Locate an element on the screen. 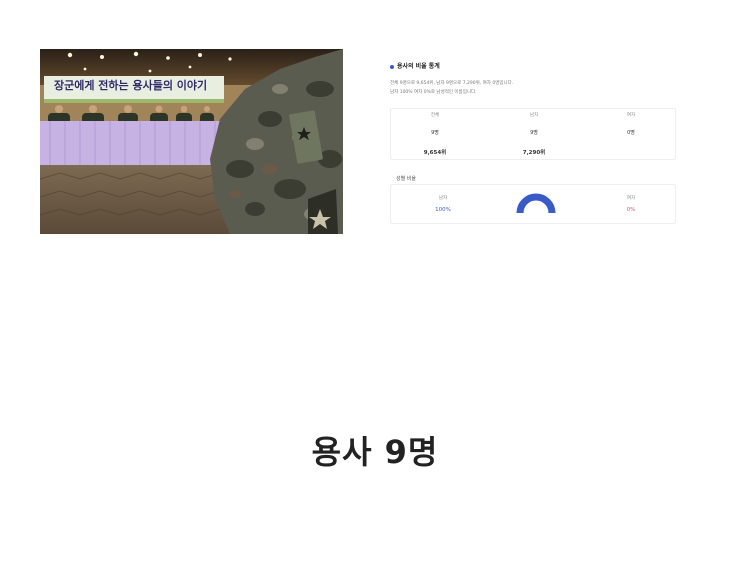 The height and width of the screenshot is (566, 750). female-label: 여자 is located at coordinates (631, 198).